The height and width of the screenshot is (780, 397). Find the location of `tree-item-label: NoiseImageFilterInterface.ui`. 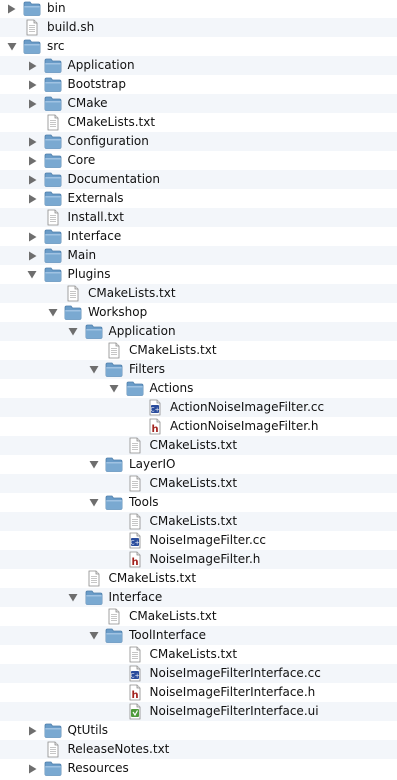

tree-item-label: NoiseImageFilterInterface.ui is located at coordinates (234, 711).